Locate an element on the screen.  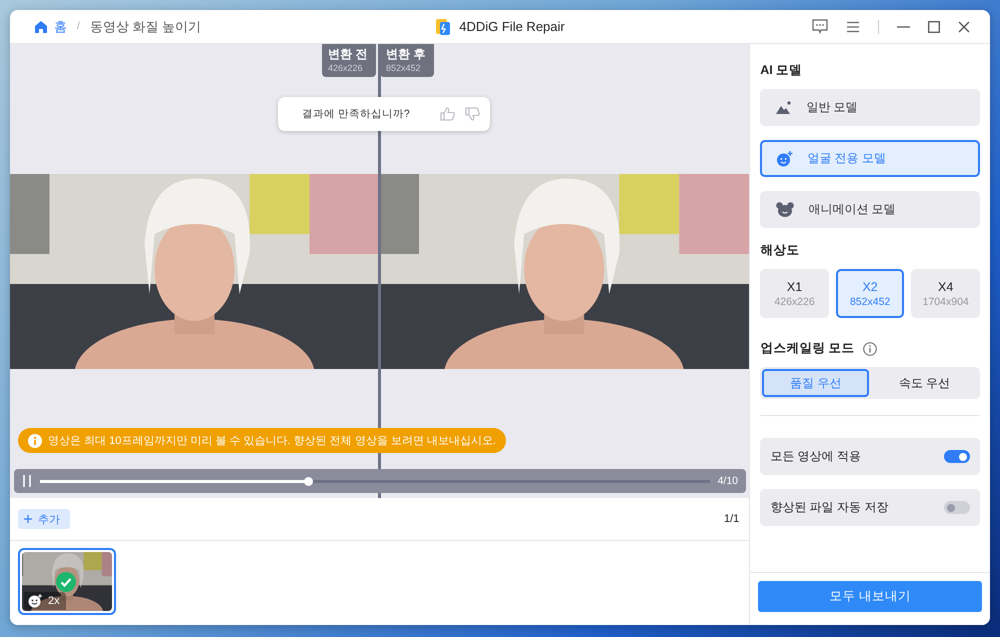
model-option: 얼굴 전용 모델 is located at coordinates (870, 158).